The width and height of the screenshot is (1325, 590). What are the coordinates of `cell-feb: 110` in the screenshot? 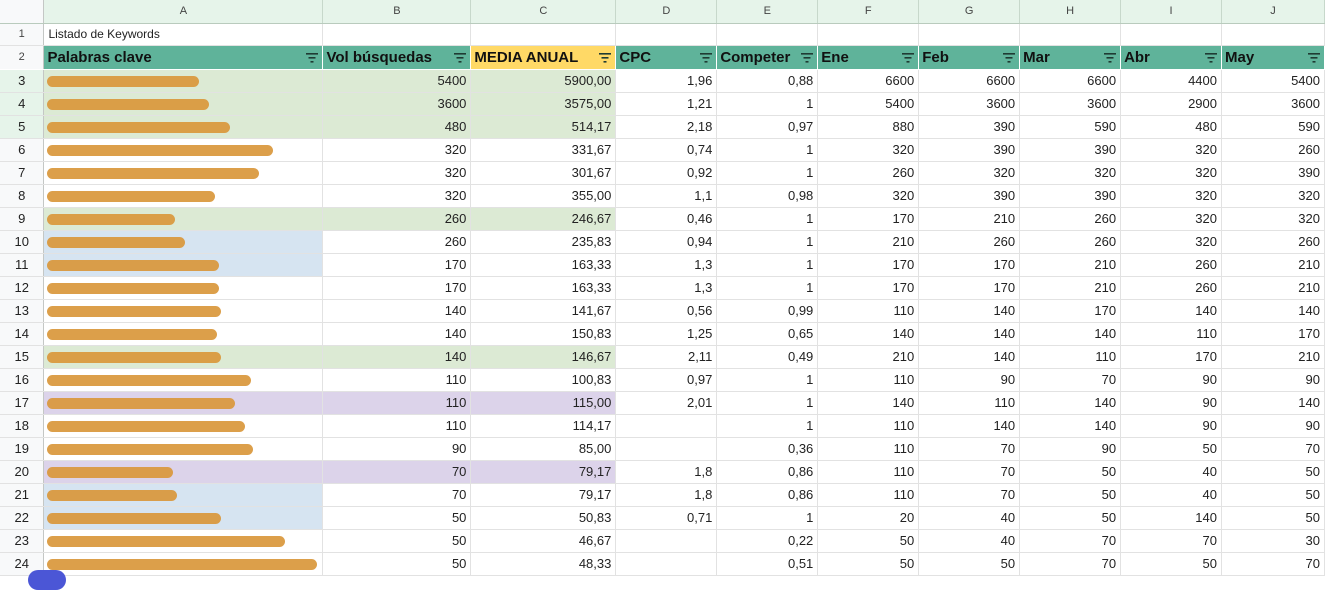 It's located at (969, 403).